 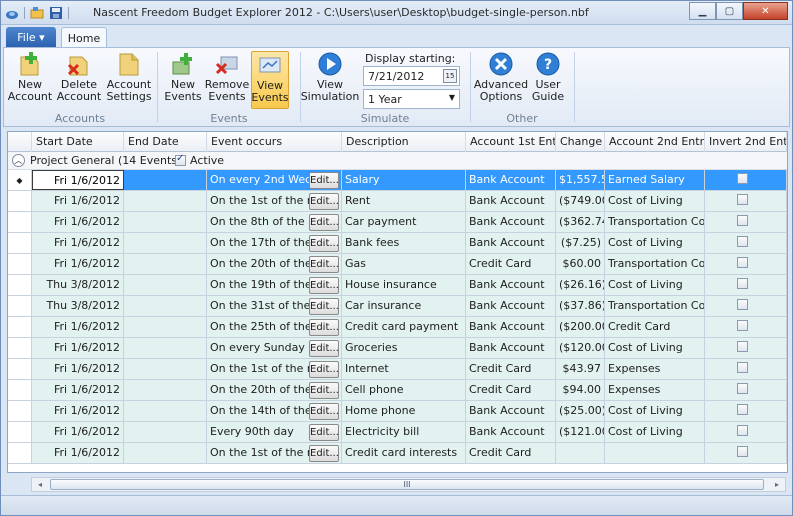 I want to click on cell-change: $94.00, so click(x=580, y=390).